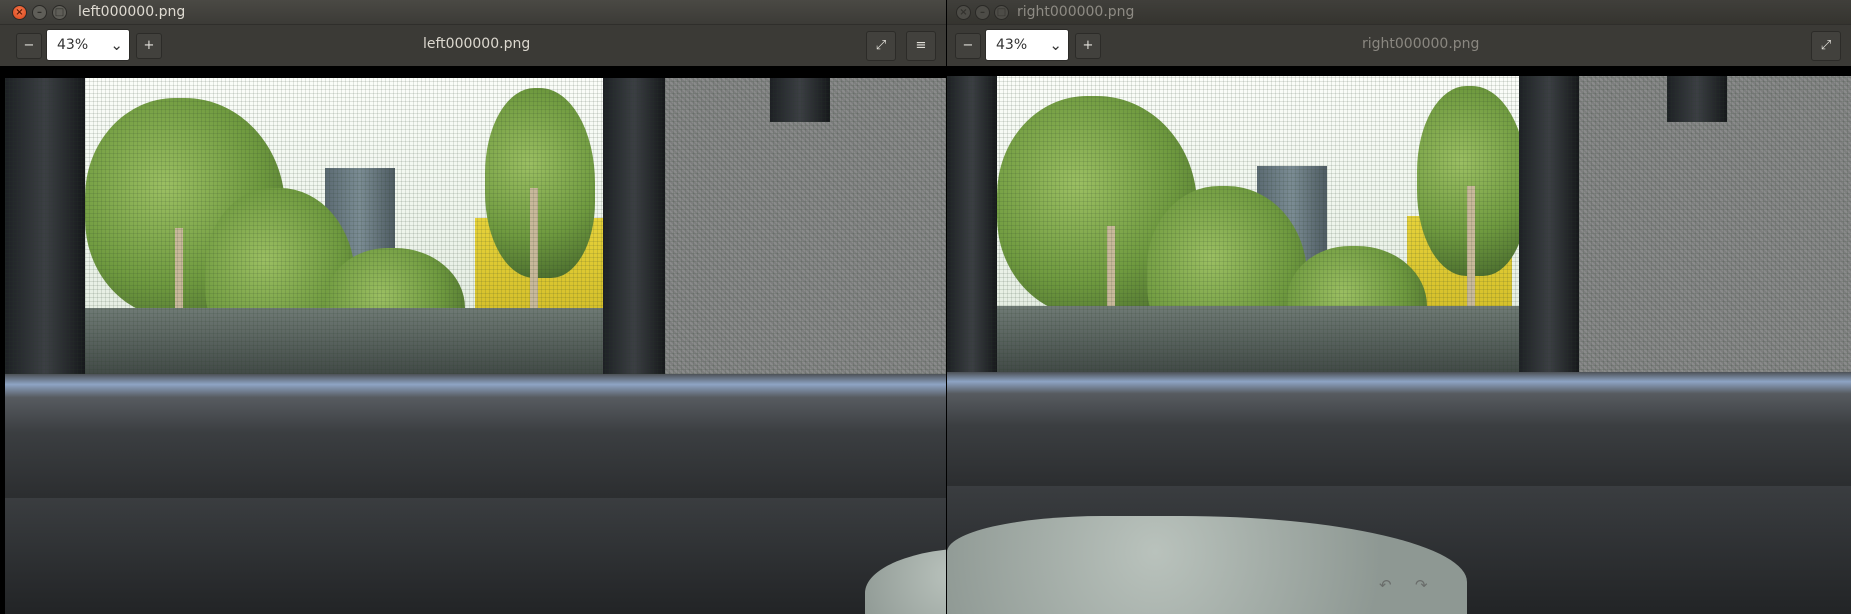 This screenshot has height=614, width=1851. I want to click on rotate-right-button: ↷, so click(1421, 585).